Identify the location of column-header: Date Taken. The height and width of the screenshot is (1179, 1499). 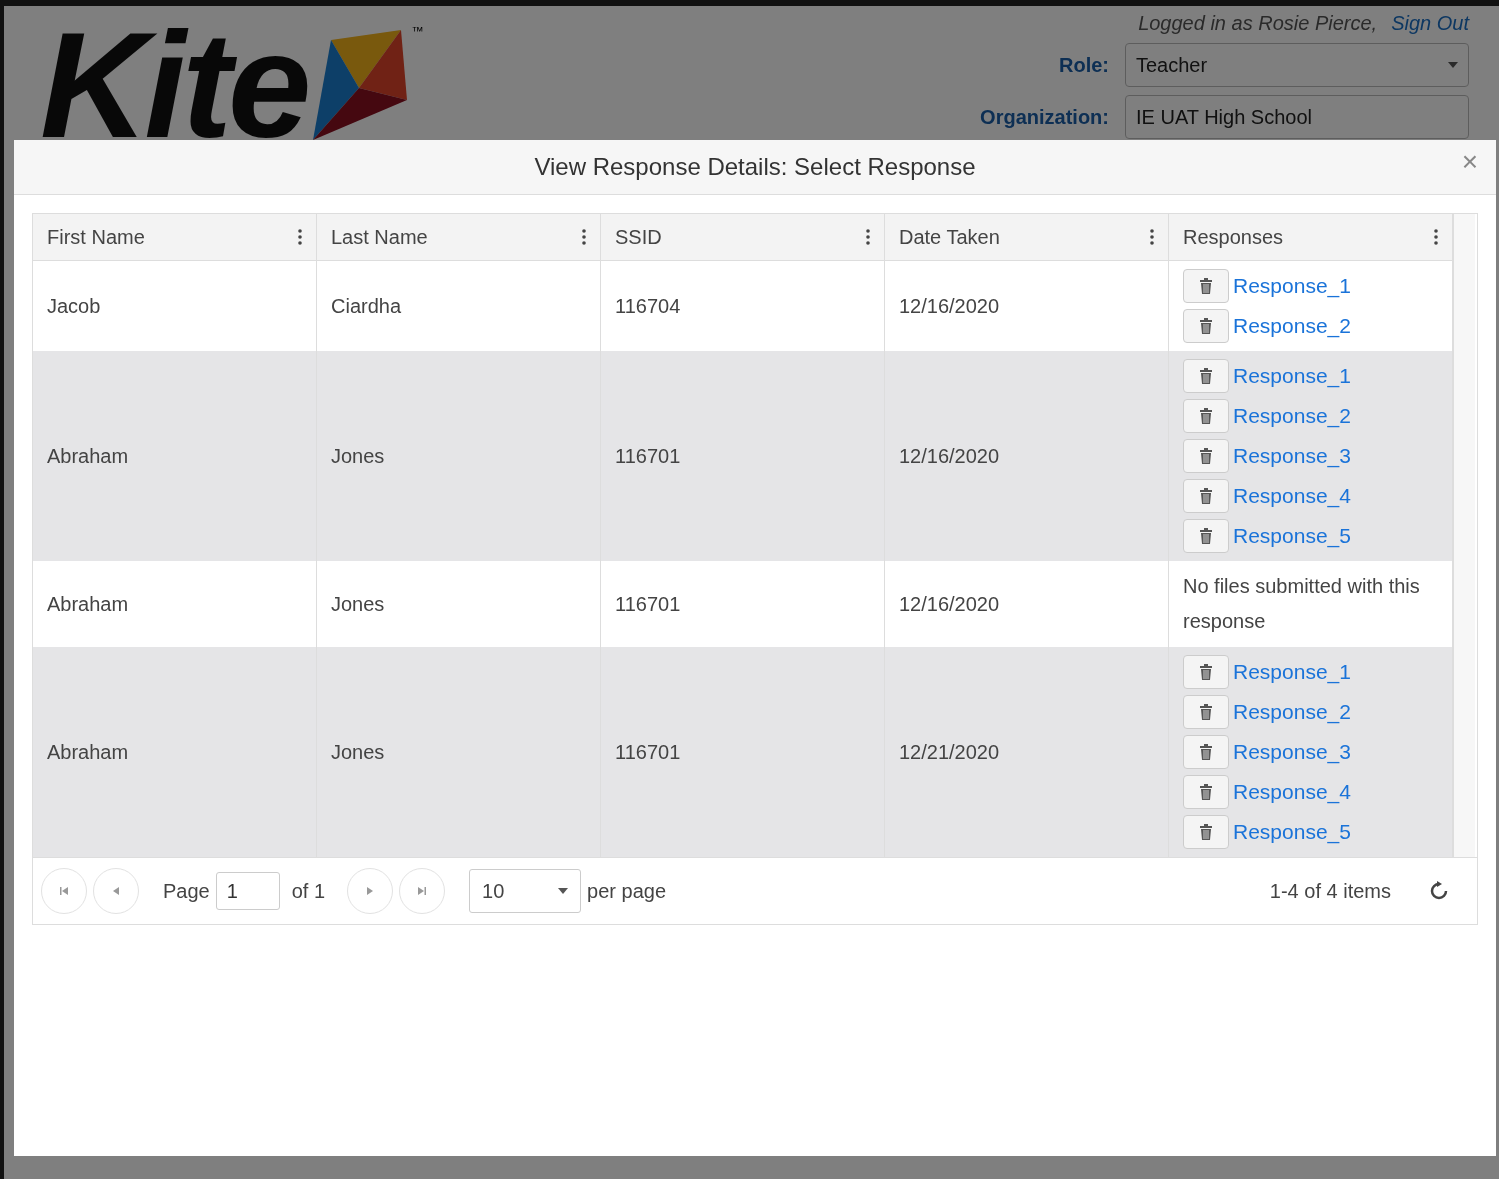
(1027, 237).